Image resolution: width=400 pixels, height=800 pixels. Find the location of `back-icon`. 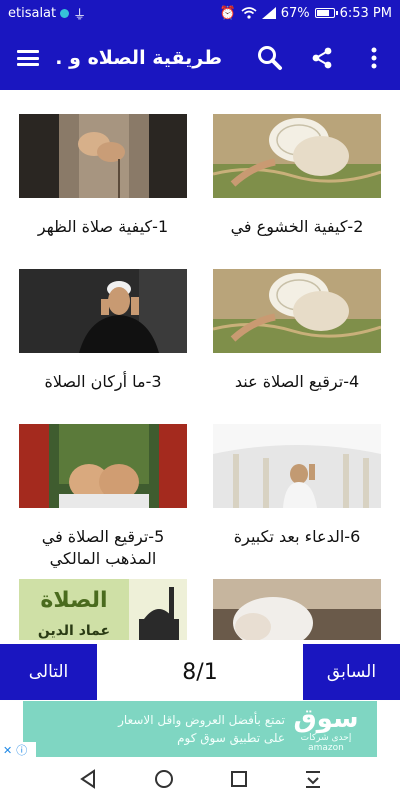

back-icon is located at coordinates (88, 779).